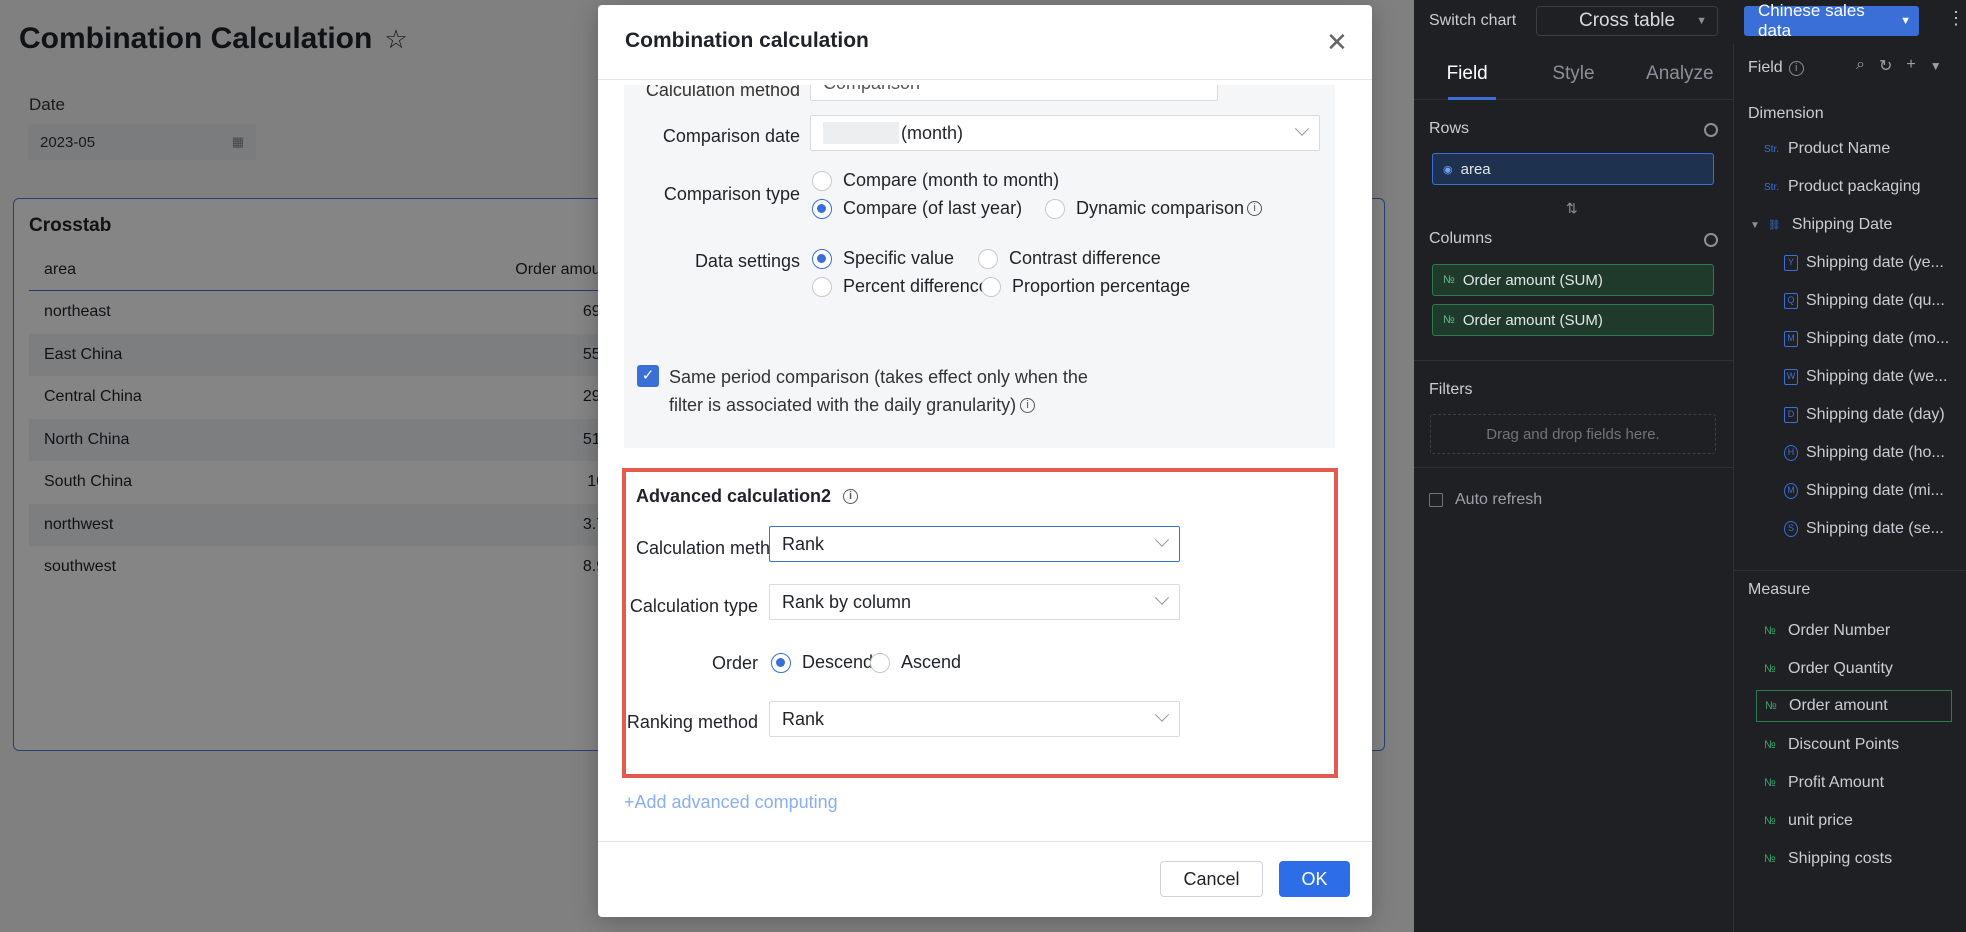  What do you see at coordinates (734, 496) in the screenshot?
I see `calc2-title: Advanced calculation2` at bounding box center [734, 496].